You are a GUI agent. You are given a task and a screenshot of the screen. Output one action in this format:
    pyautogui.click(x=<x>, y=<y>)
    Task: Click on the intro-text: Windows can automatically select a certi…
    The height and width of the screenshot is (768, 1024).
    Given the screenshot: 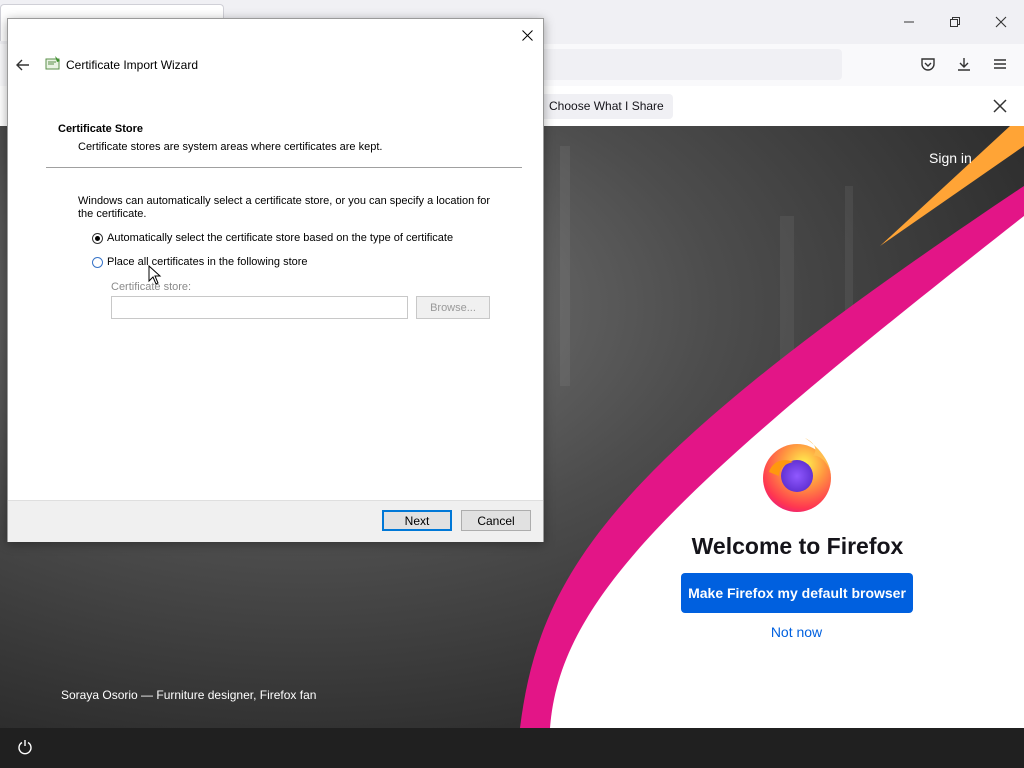 What is the action you would take?
    pyautogui.click(x=284, y=207)
    